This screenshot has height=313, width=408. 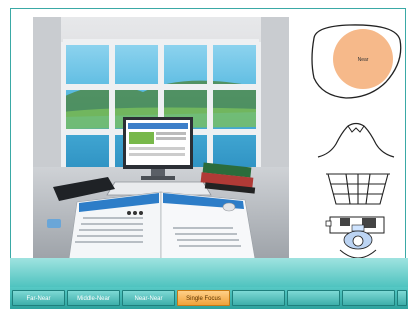 I want to click on window-grid-icon, so click(x=358, y=189).